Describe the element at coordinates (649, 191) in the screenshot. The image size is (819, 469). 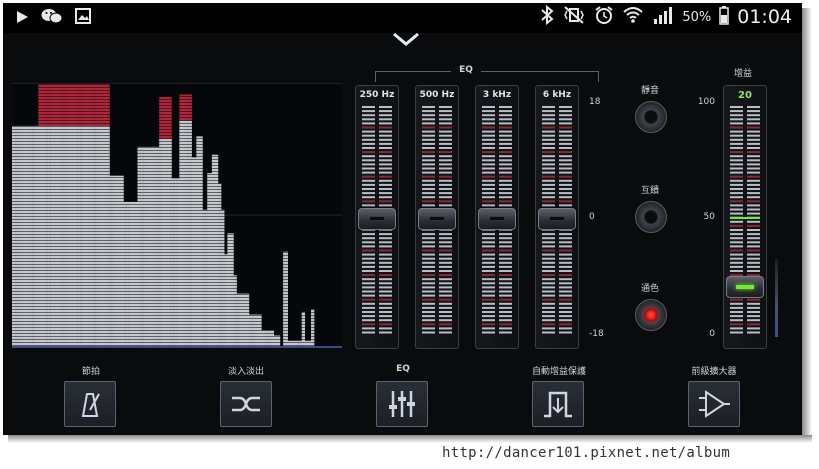
I see `monitor-label: 互饋` at that location.